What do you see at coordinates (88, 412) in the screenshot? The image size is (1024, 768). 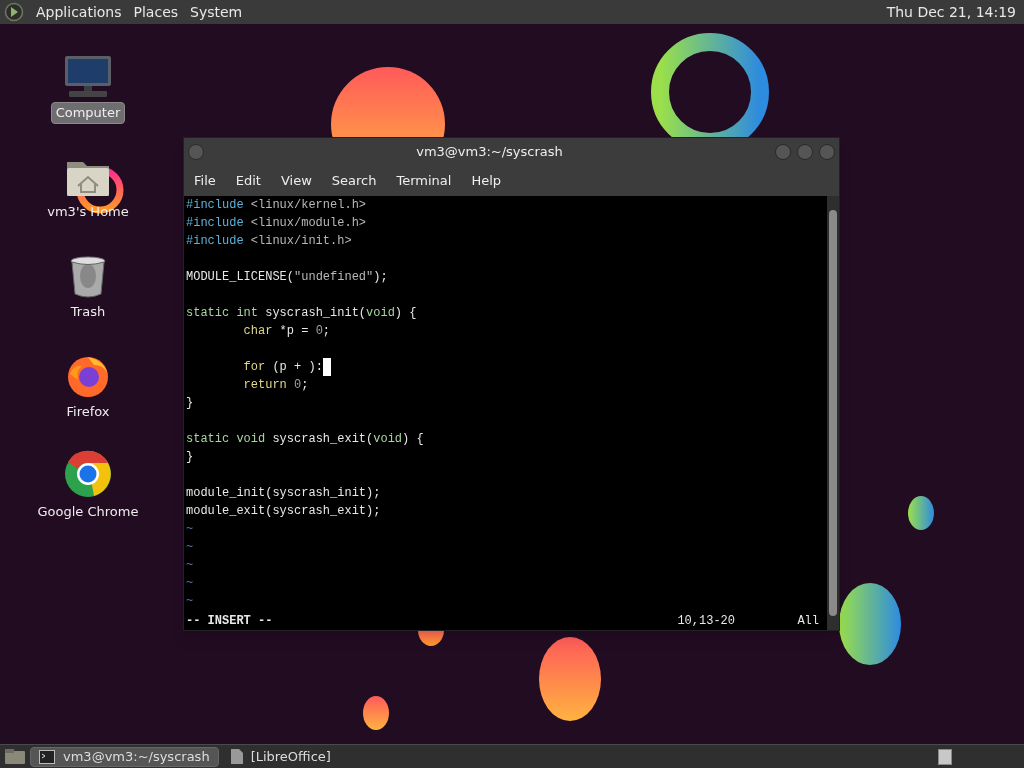 I see `desktop-icon-label: Firefox` at bounding box center [88, 412].